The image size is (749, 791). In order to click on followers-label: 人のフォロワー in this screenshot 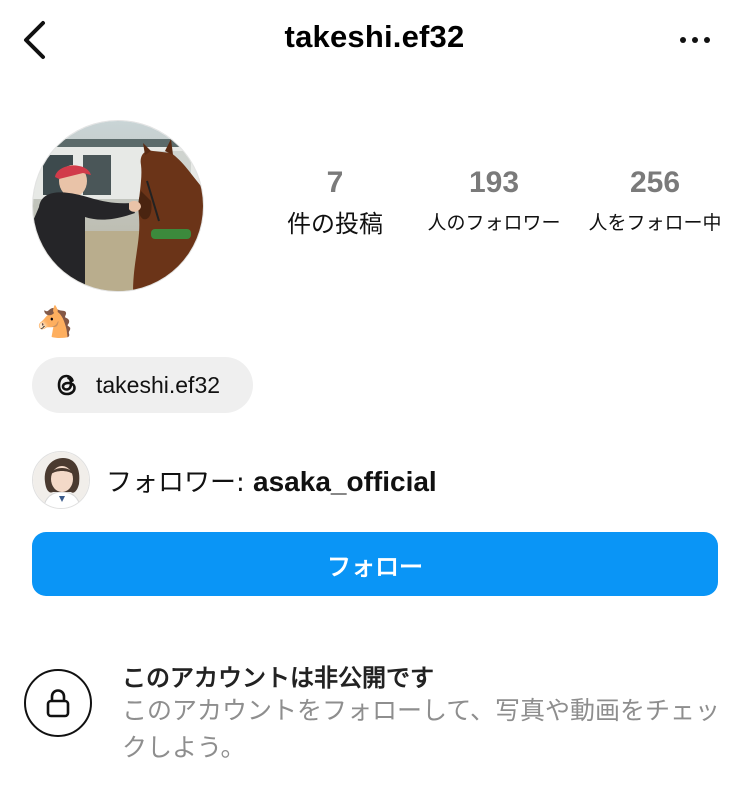, I will do `click(494, 223)`.